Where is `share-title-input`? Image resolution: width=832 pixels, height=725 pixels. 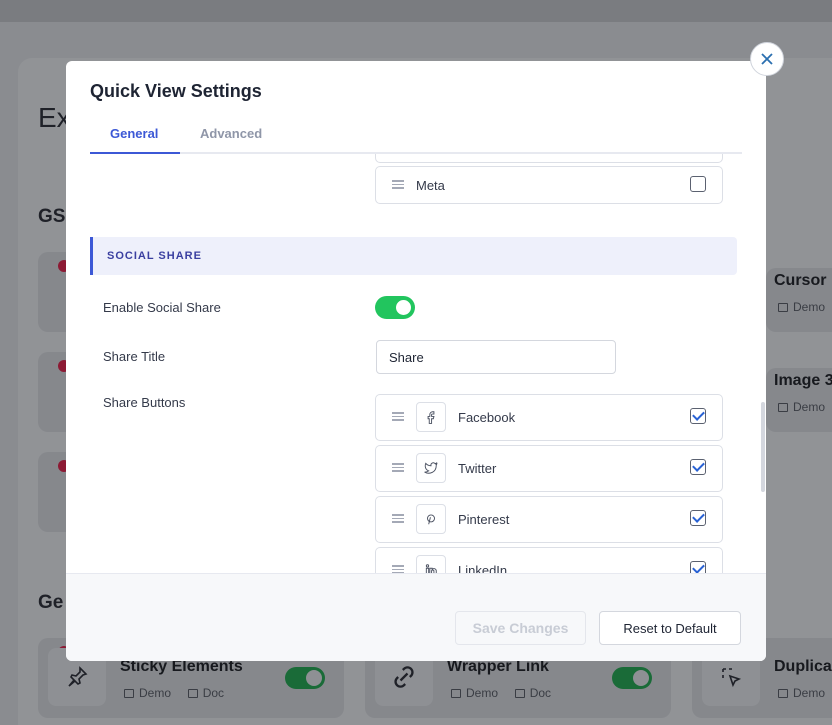 share-title-input is located at coordinates (496, 357).